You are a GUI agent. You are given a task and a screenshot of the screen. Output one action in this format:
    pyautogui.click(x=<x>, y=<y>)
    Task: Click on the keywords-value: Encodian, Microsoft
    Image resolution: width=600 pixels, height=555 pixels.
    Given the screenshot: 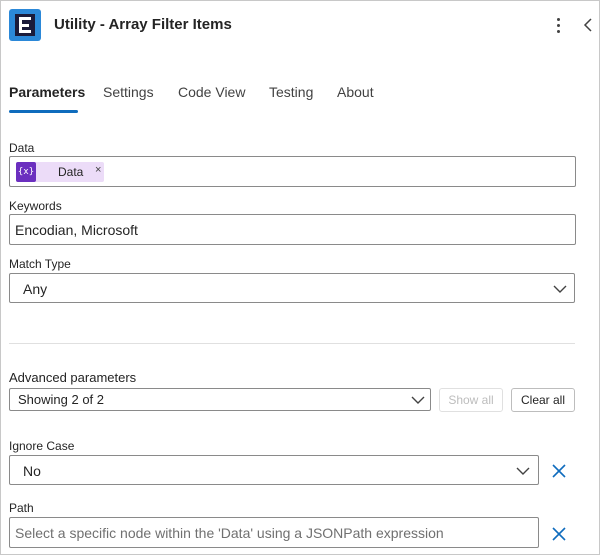 What is the action you would take?
    pyautogui.click(x=76, y=230)
    